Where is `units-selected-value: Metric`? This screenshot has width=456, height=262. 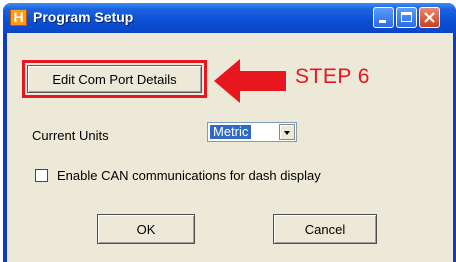 units-selected-value: Metric is located at coordinates (231, 132).